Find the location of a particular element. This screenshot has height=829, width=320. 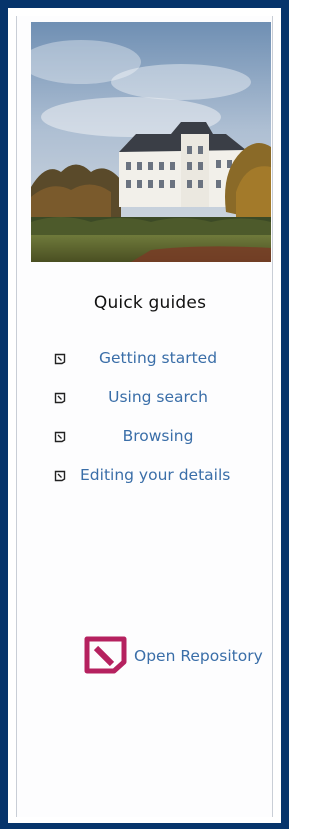

guide-link-editing-details: Editing your details is located at coordinates (169, 477).